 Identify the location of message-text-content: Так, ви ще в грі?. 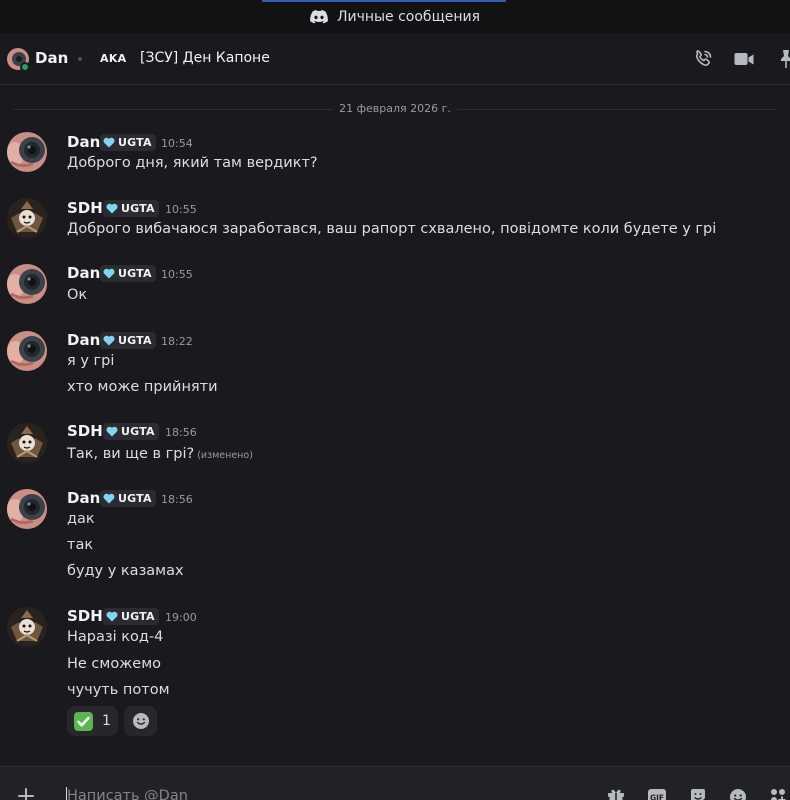
(131, 454).